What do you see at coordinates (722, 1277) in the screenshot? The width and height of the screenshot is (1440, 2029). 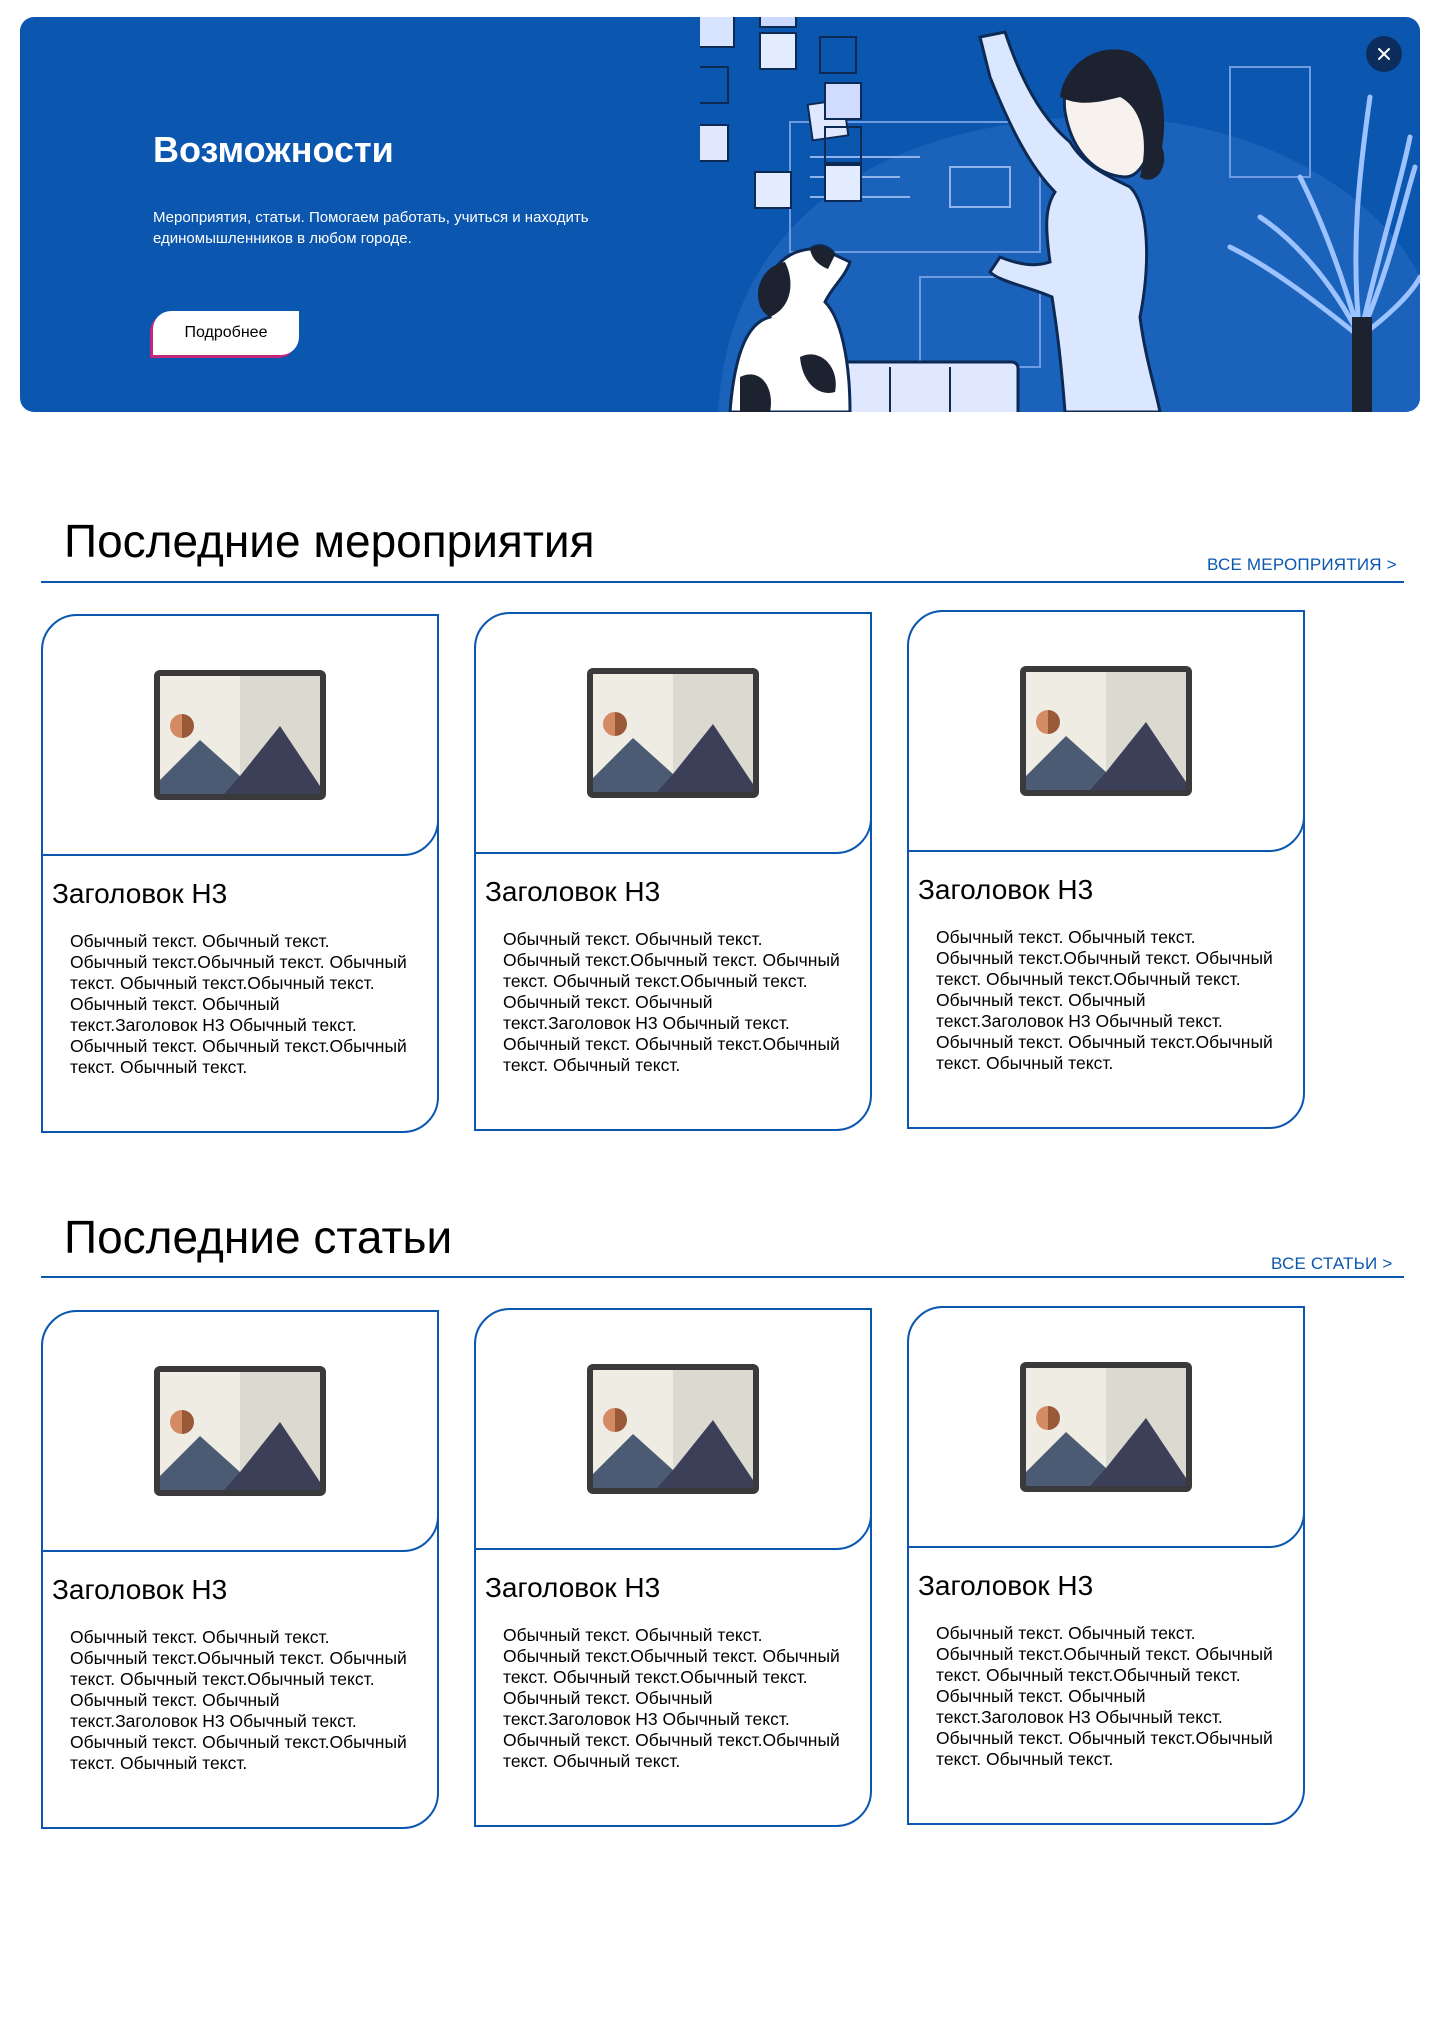 I see `articles-divider` at bounding box center [722, 1277].